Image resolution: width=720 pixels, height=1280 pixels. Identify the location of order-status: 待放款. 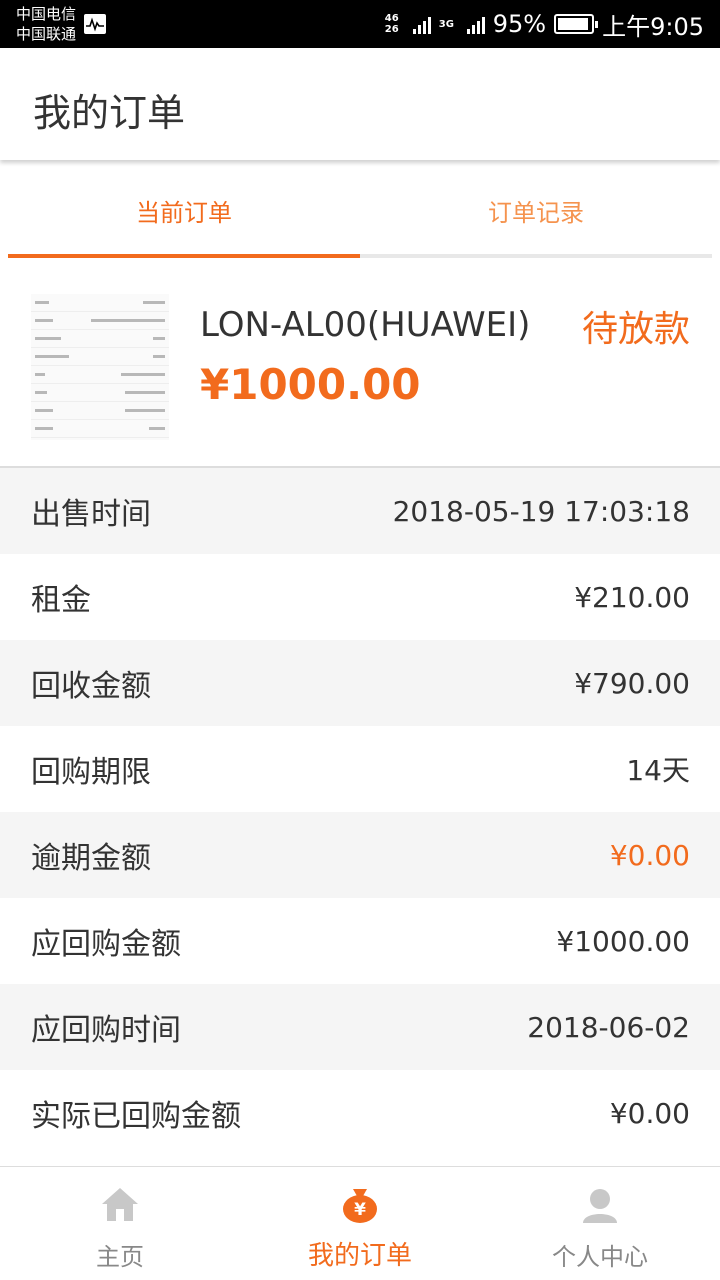
(635, 329).